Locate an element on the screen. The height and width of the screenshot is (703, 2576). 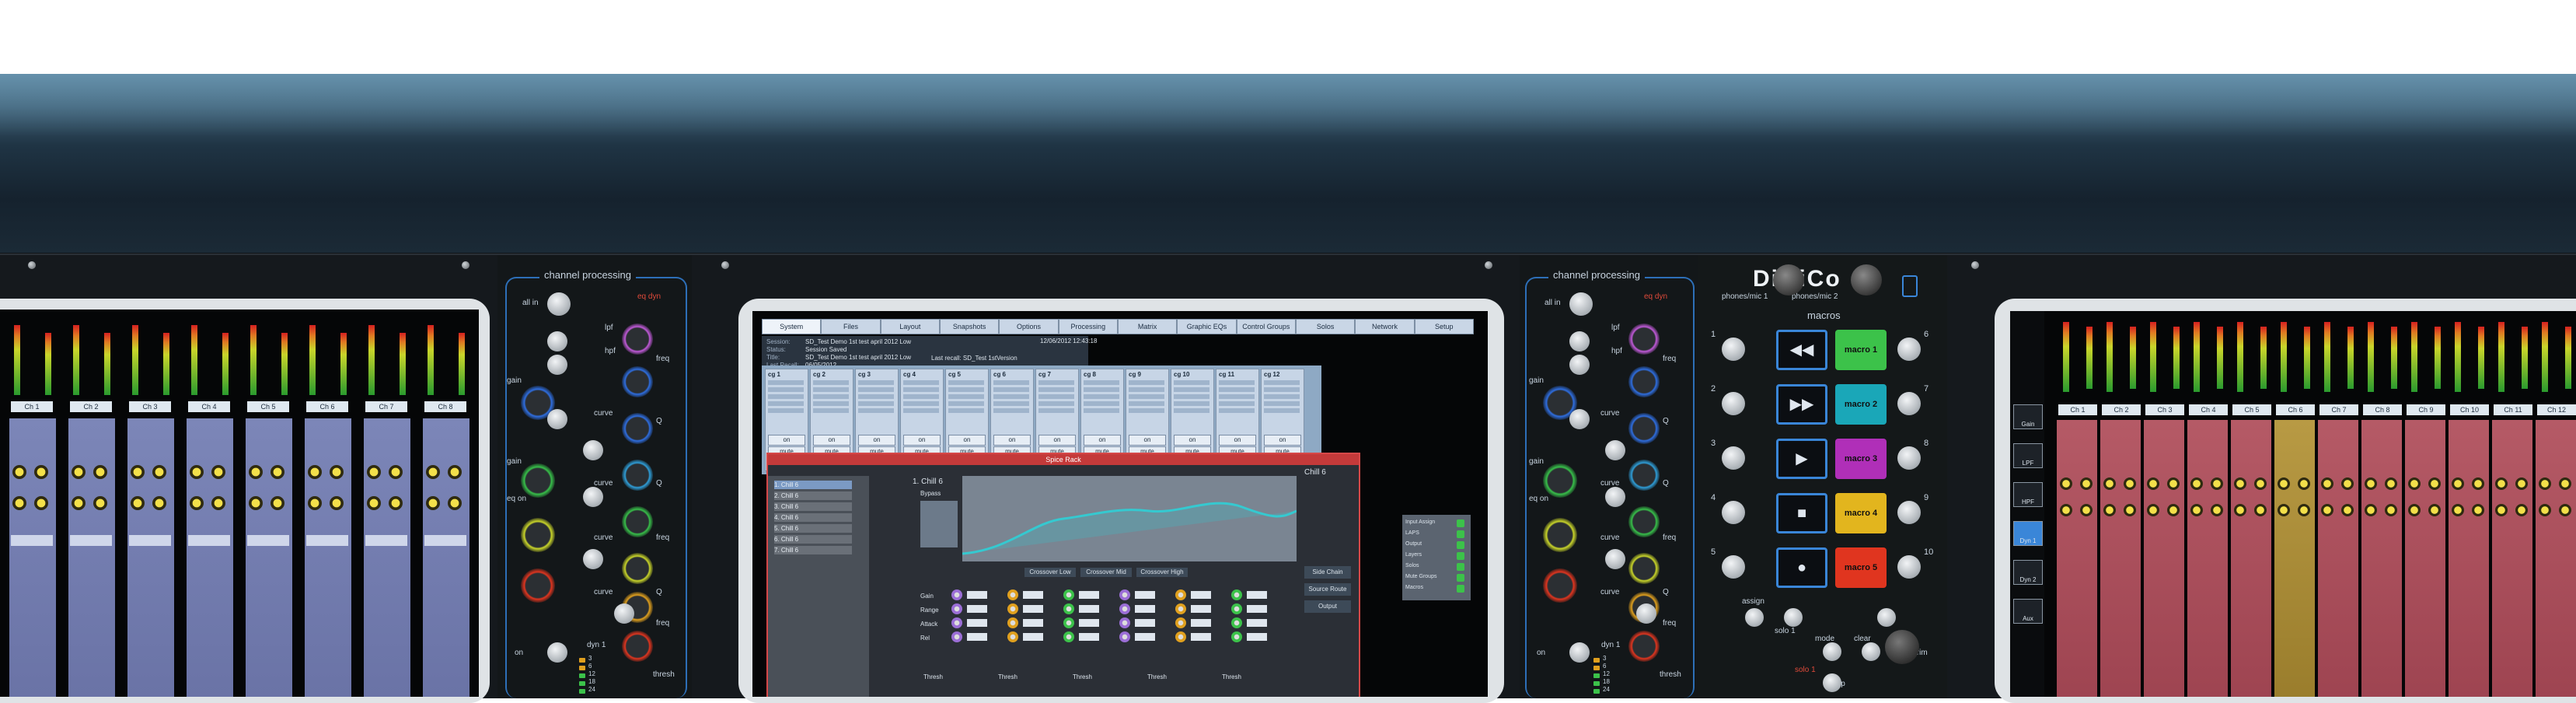
channel-strip: Ch 6 is located at coordinates (2295, 504).